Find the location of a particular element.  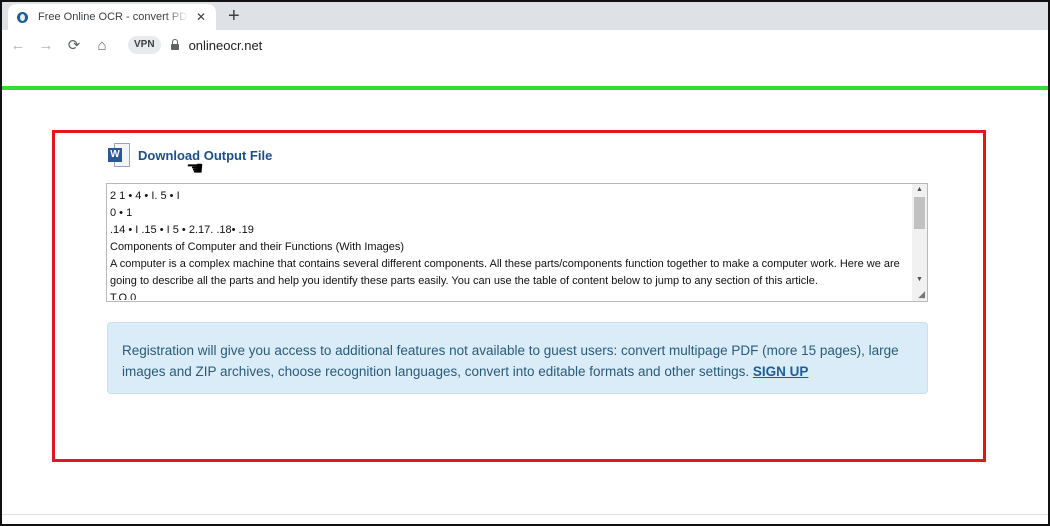

ocr-line: 0 • 1 is located at coordinates (121, 213).